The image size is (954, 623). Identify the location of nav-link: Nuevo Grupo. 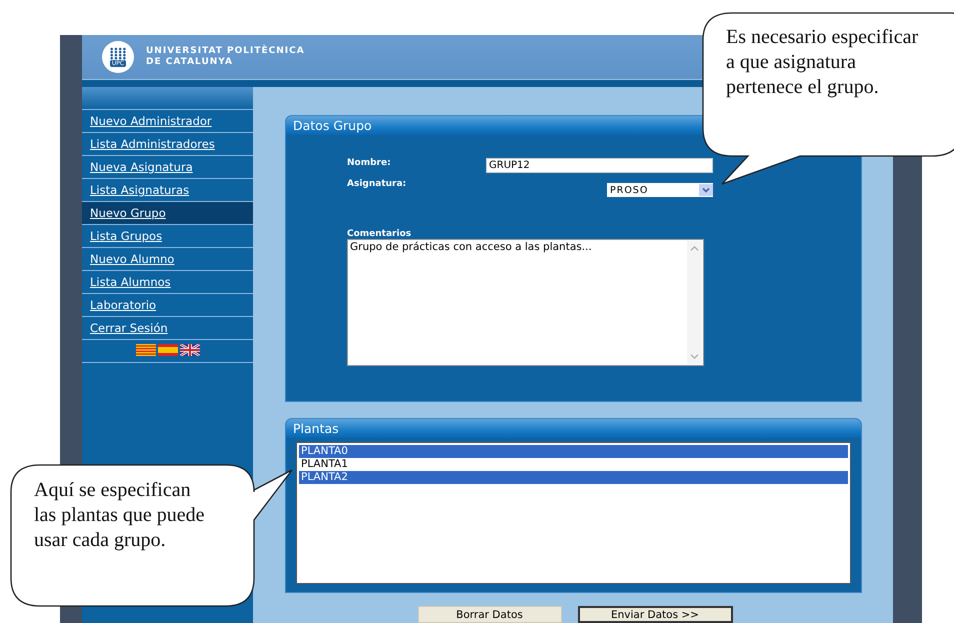
(167, 212).